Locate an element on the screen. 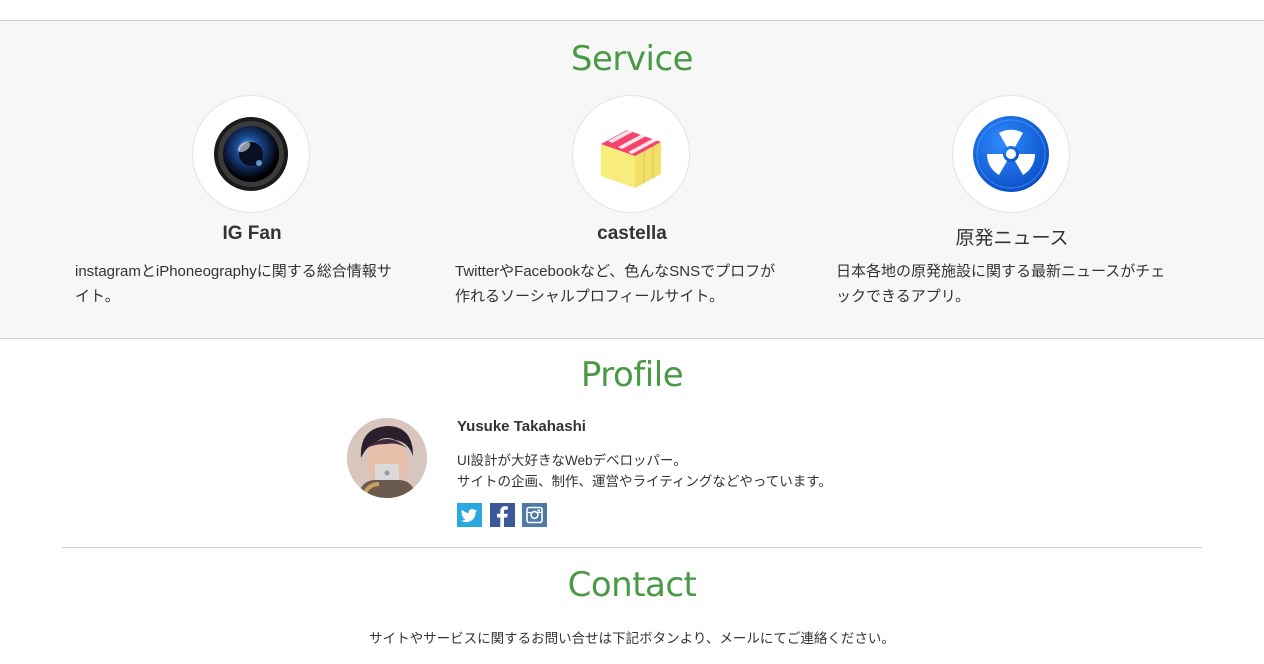 The height and width of the screenshot is (664, 1264). instagram-icon is located at coordinates (534, 515).